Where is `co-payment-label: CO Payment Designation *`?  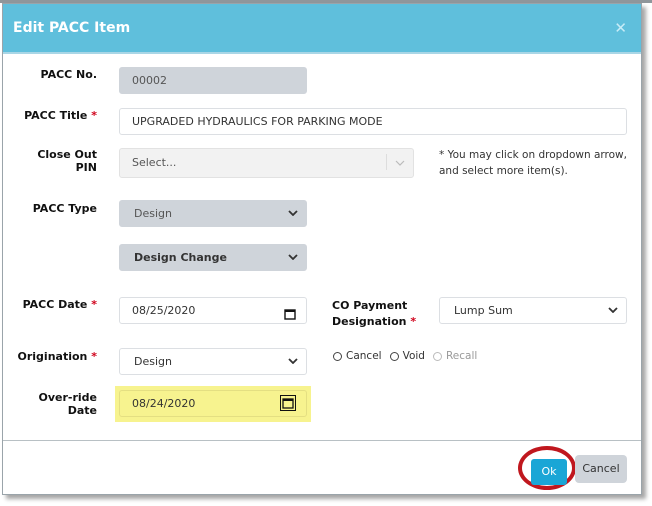 co-payment-label: CO Payment Designation * is located at coordinates (382, 314).